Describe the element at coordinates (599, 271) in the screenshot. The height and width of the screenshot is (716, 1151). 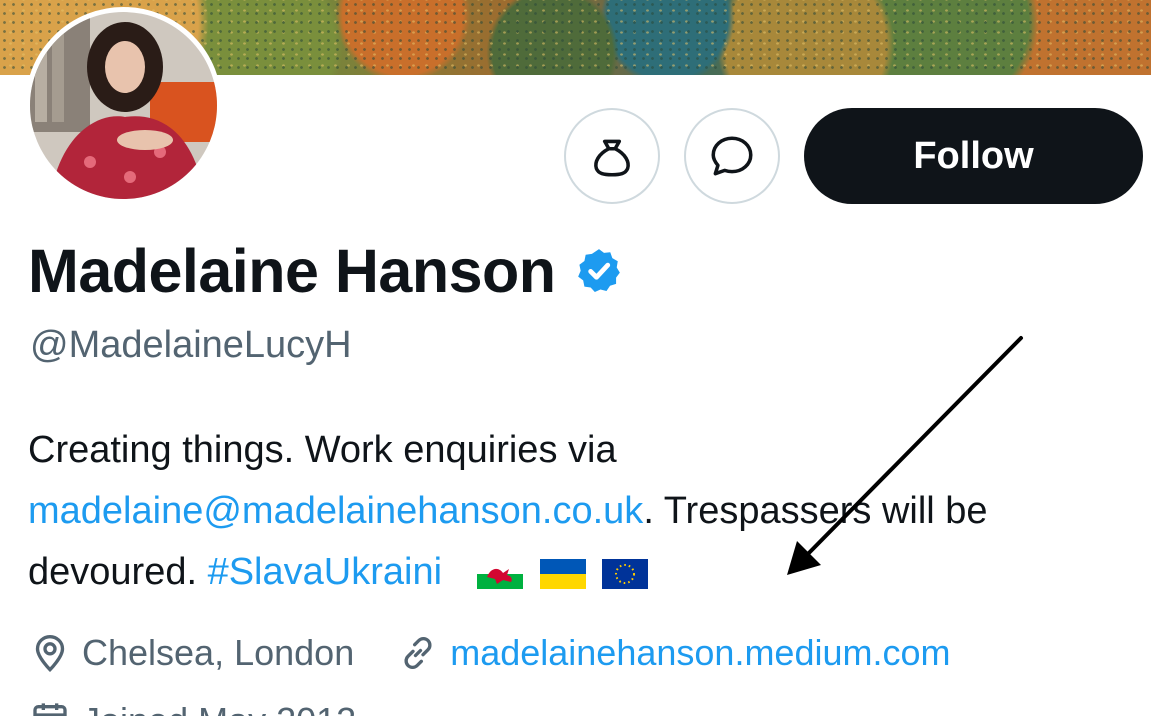
I see `verified-badge-icon` at that location.